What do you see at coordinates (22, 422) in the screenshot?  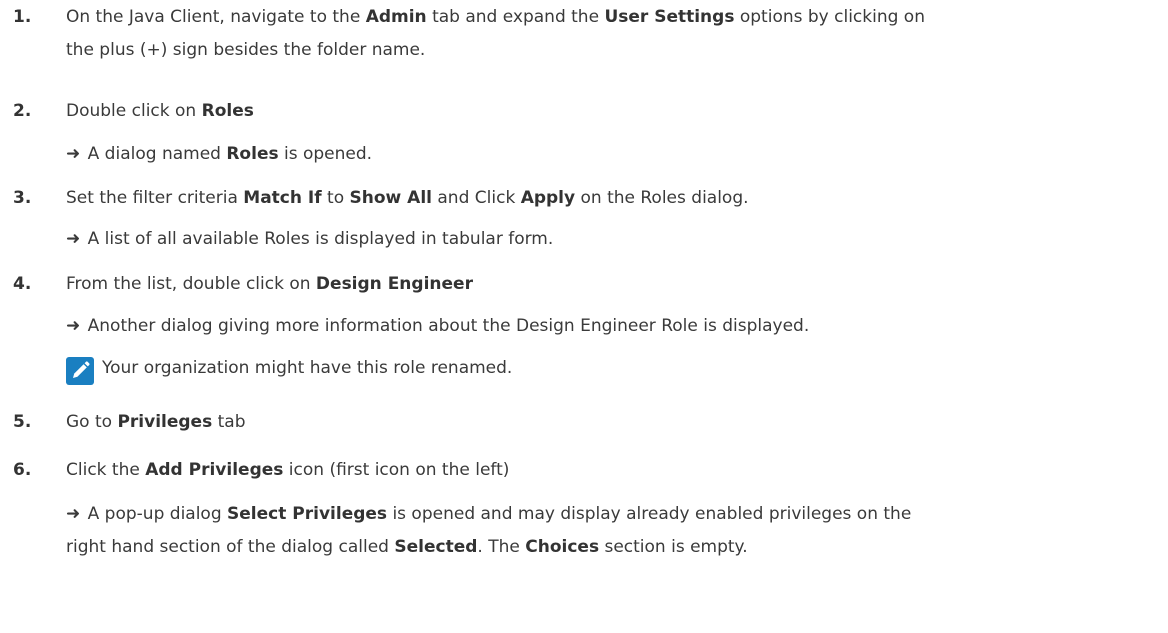 I see `step-number: 5.` at bounding box center [22, 422].